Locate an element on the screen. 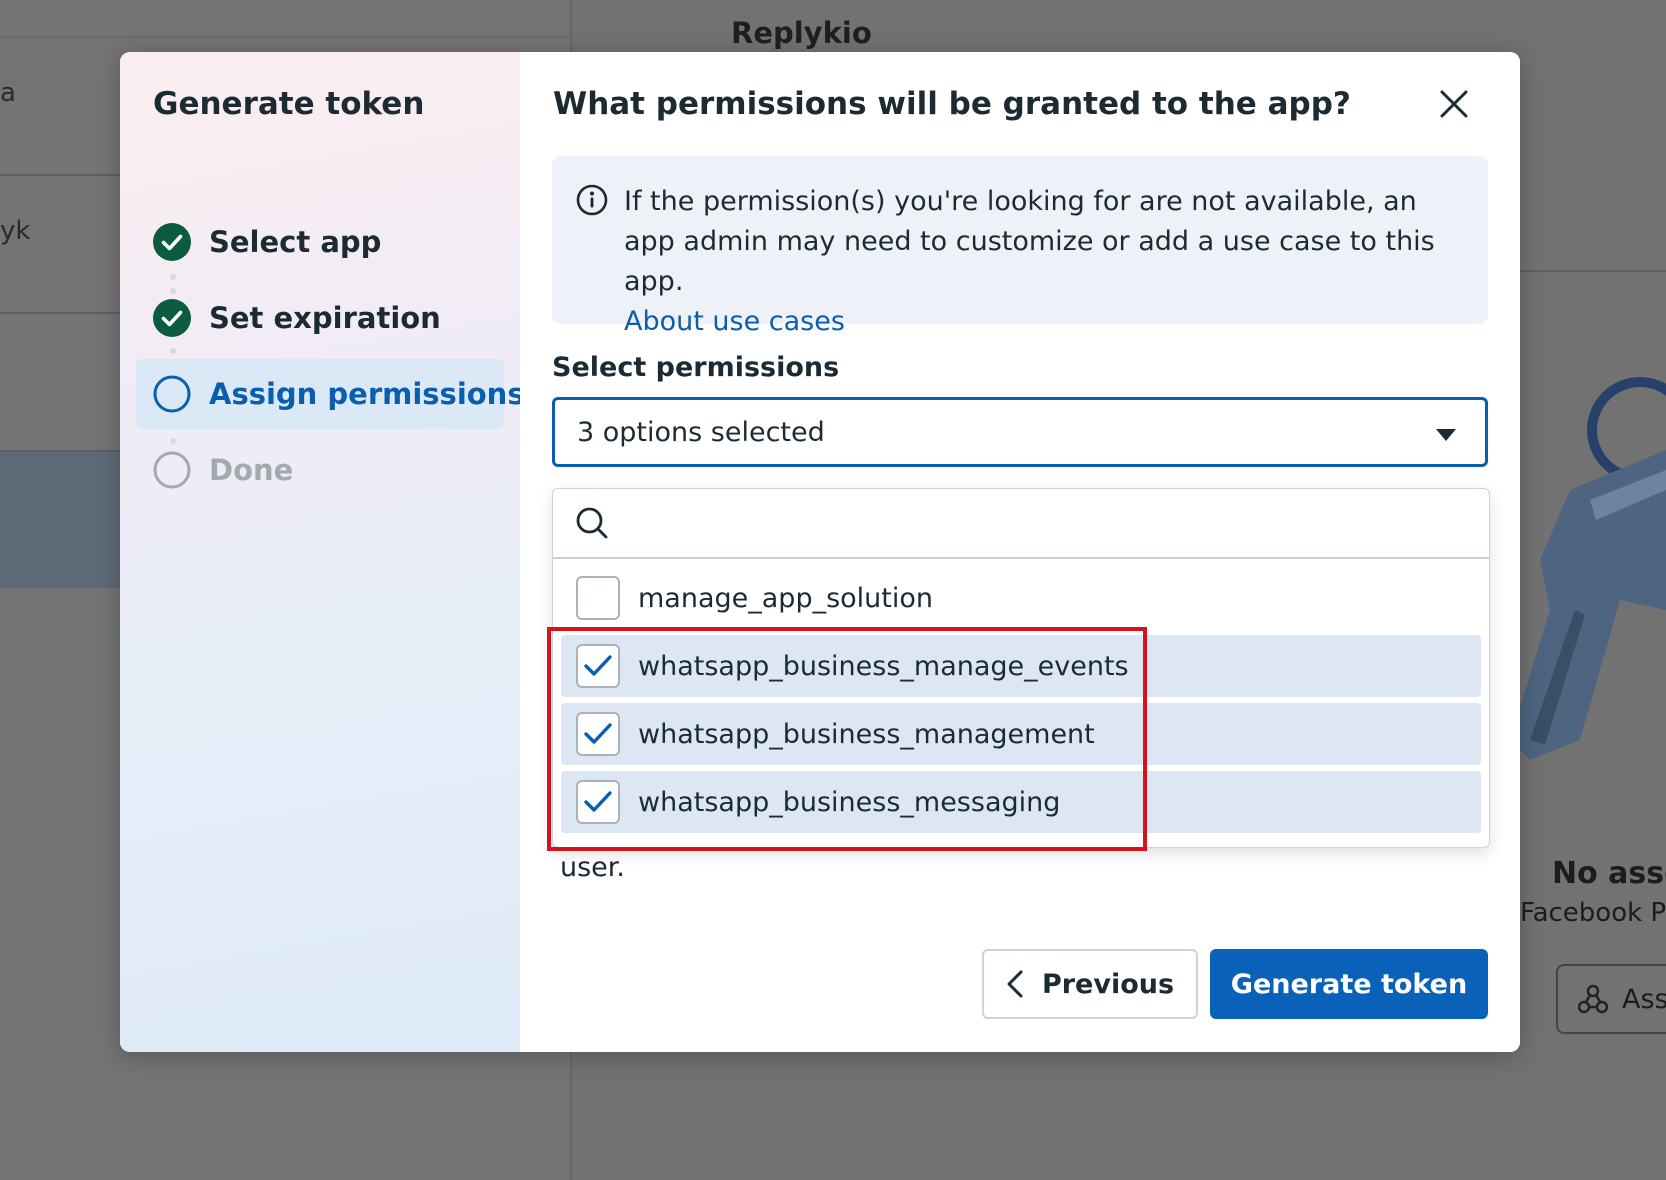  close-icon is located at coordinates (1454, 104).